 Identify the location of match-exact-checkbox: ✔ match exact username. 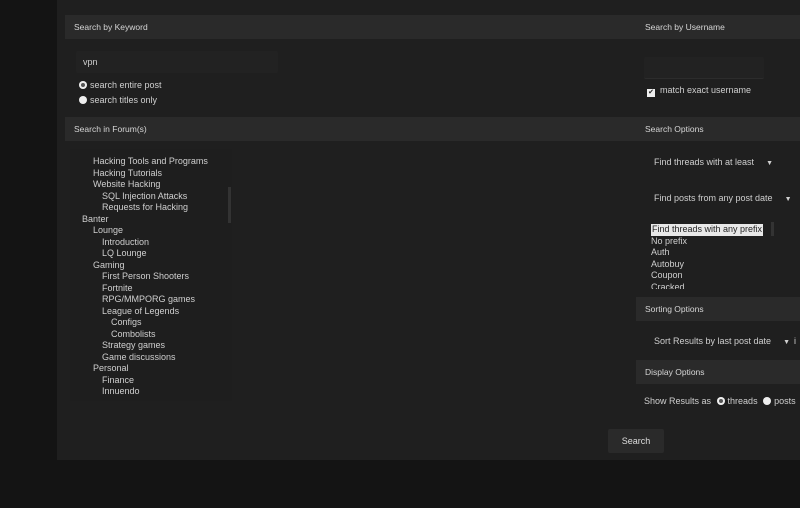
(699, 91).